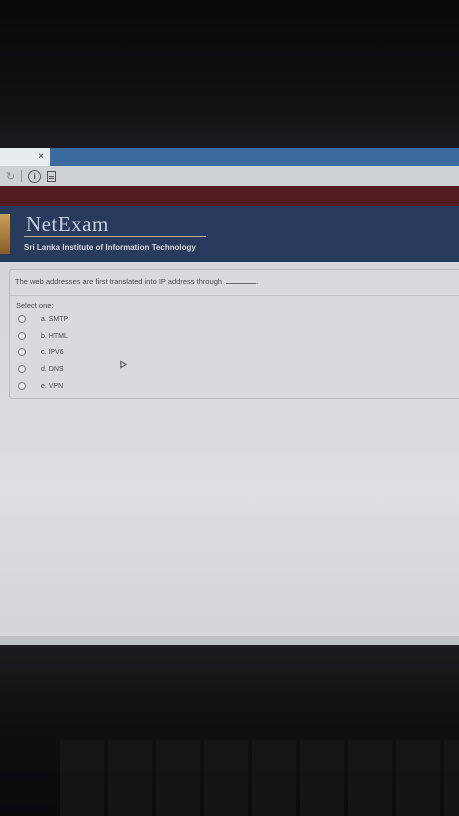  What do you see at coordinates (234, 295) in the screenshot?
I see `question-divider` at bounding box center [234, 295].